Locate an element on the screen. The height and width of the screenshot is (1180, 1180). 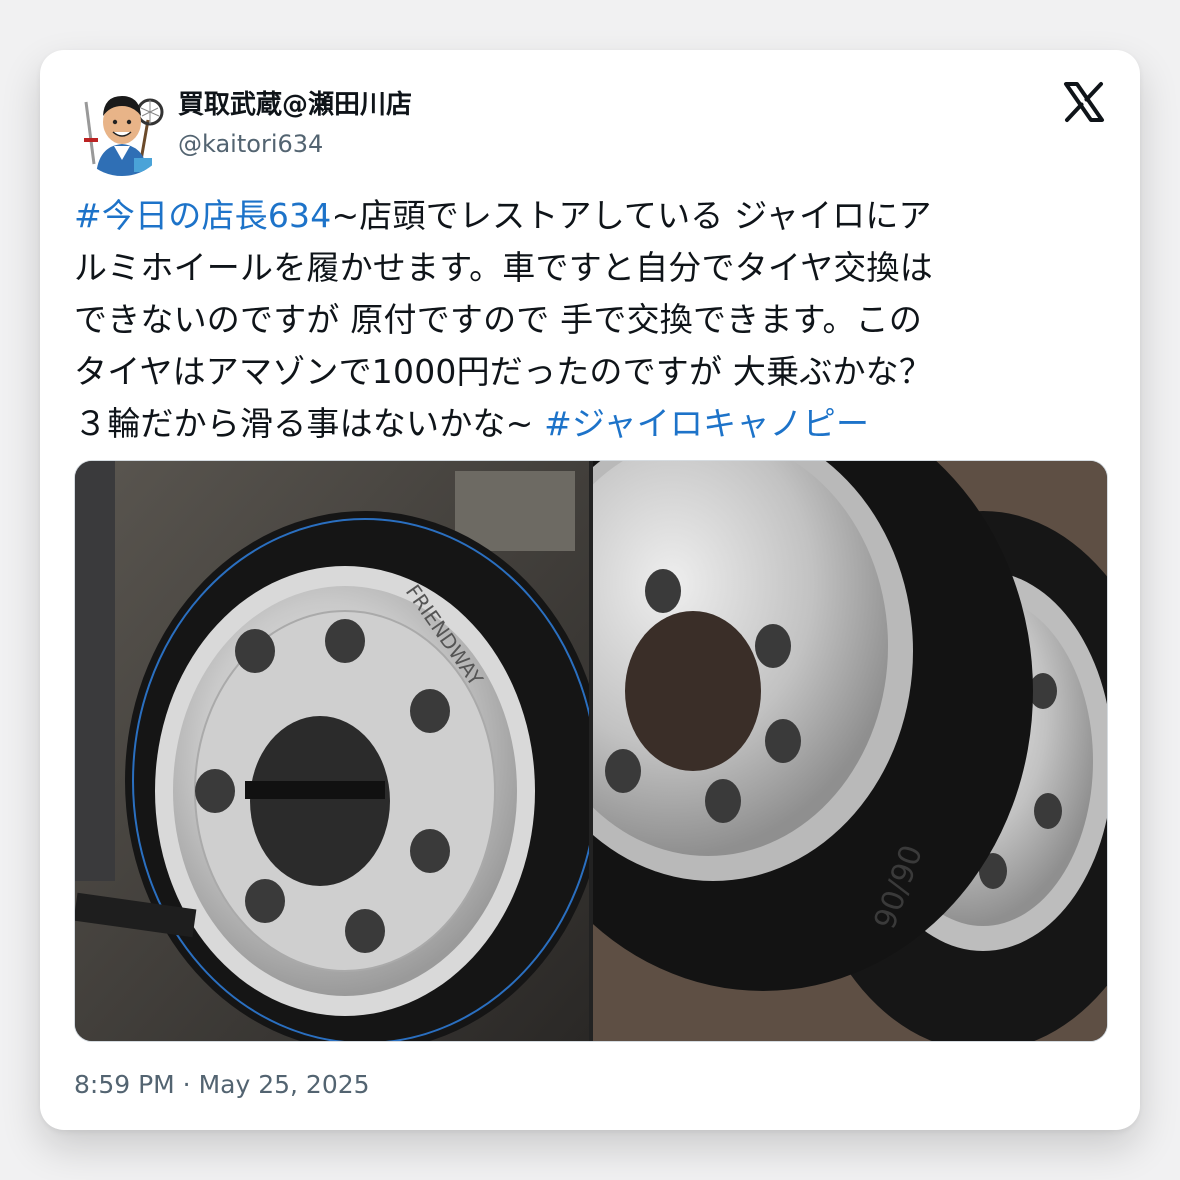
tweet-text-segment: タイヤはアマゾンで1000円だったのですが 大乗ぶかな？ is located at coordinates (503, 371).